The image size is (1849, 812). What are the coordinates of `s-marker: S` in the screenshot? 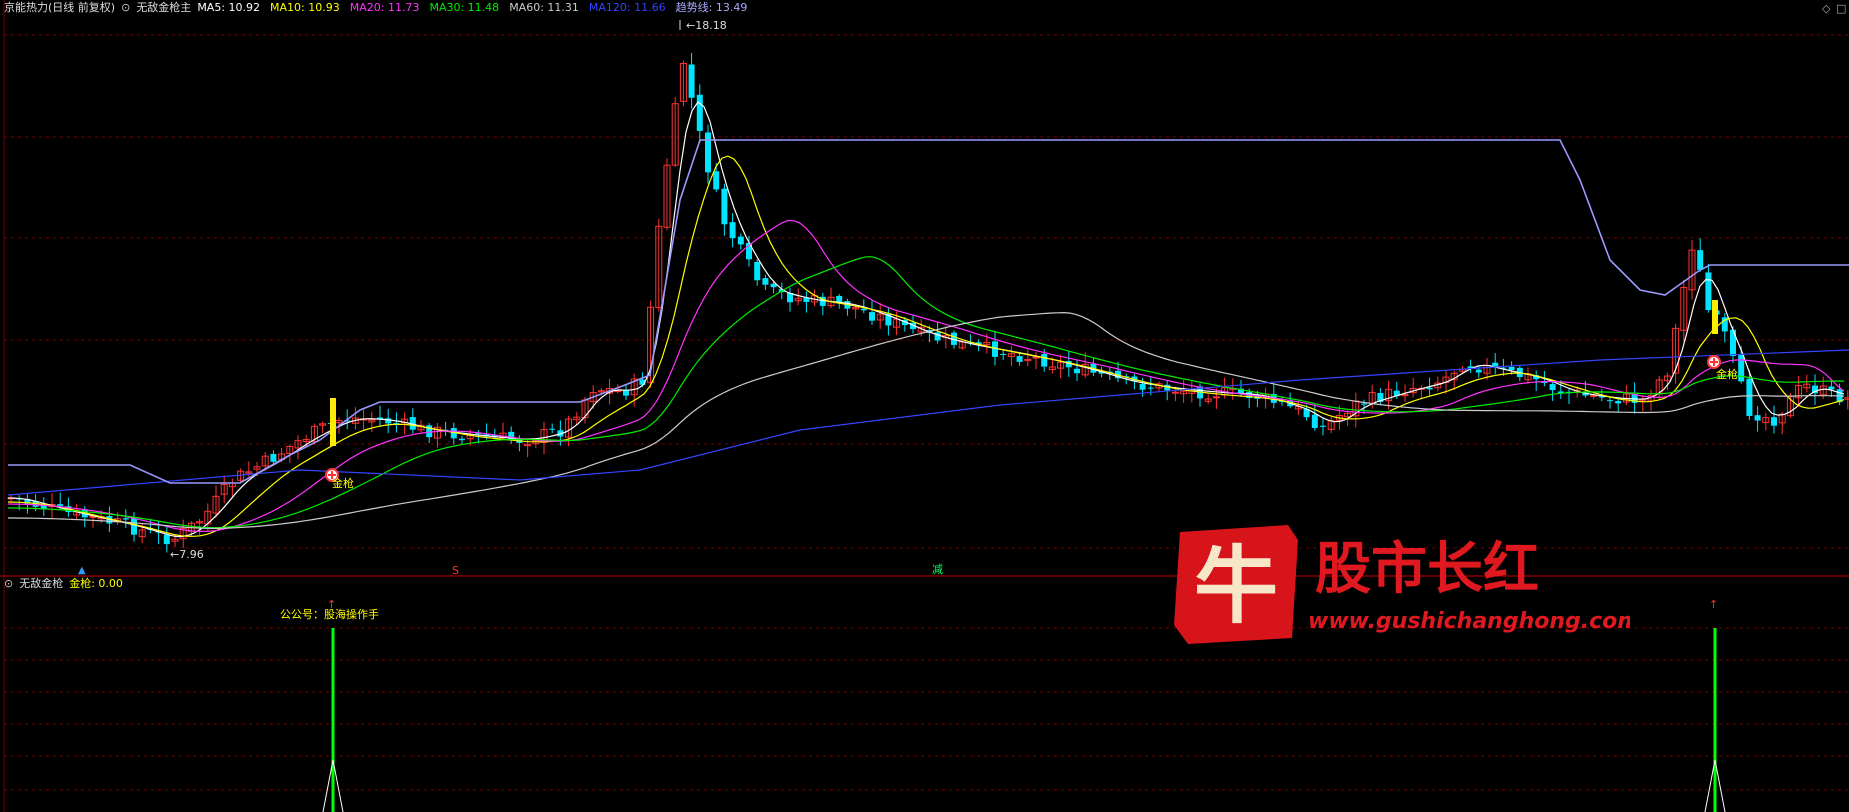 It's located at (455, 570).